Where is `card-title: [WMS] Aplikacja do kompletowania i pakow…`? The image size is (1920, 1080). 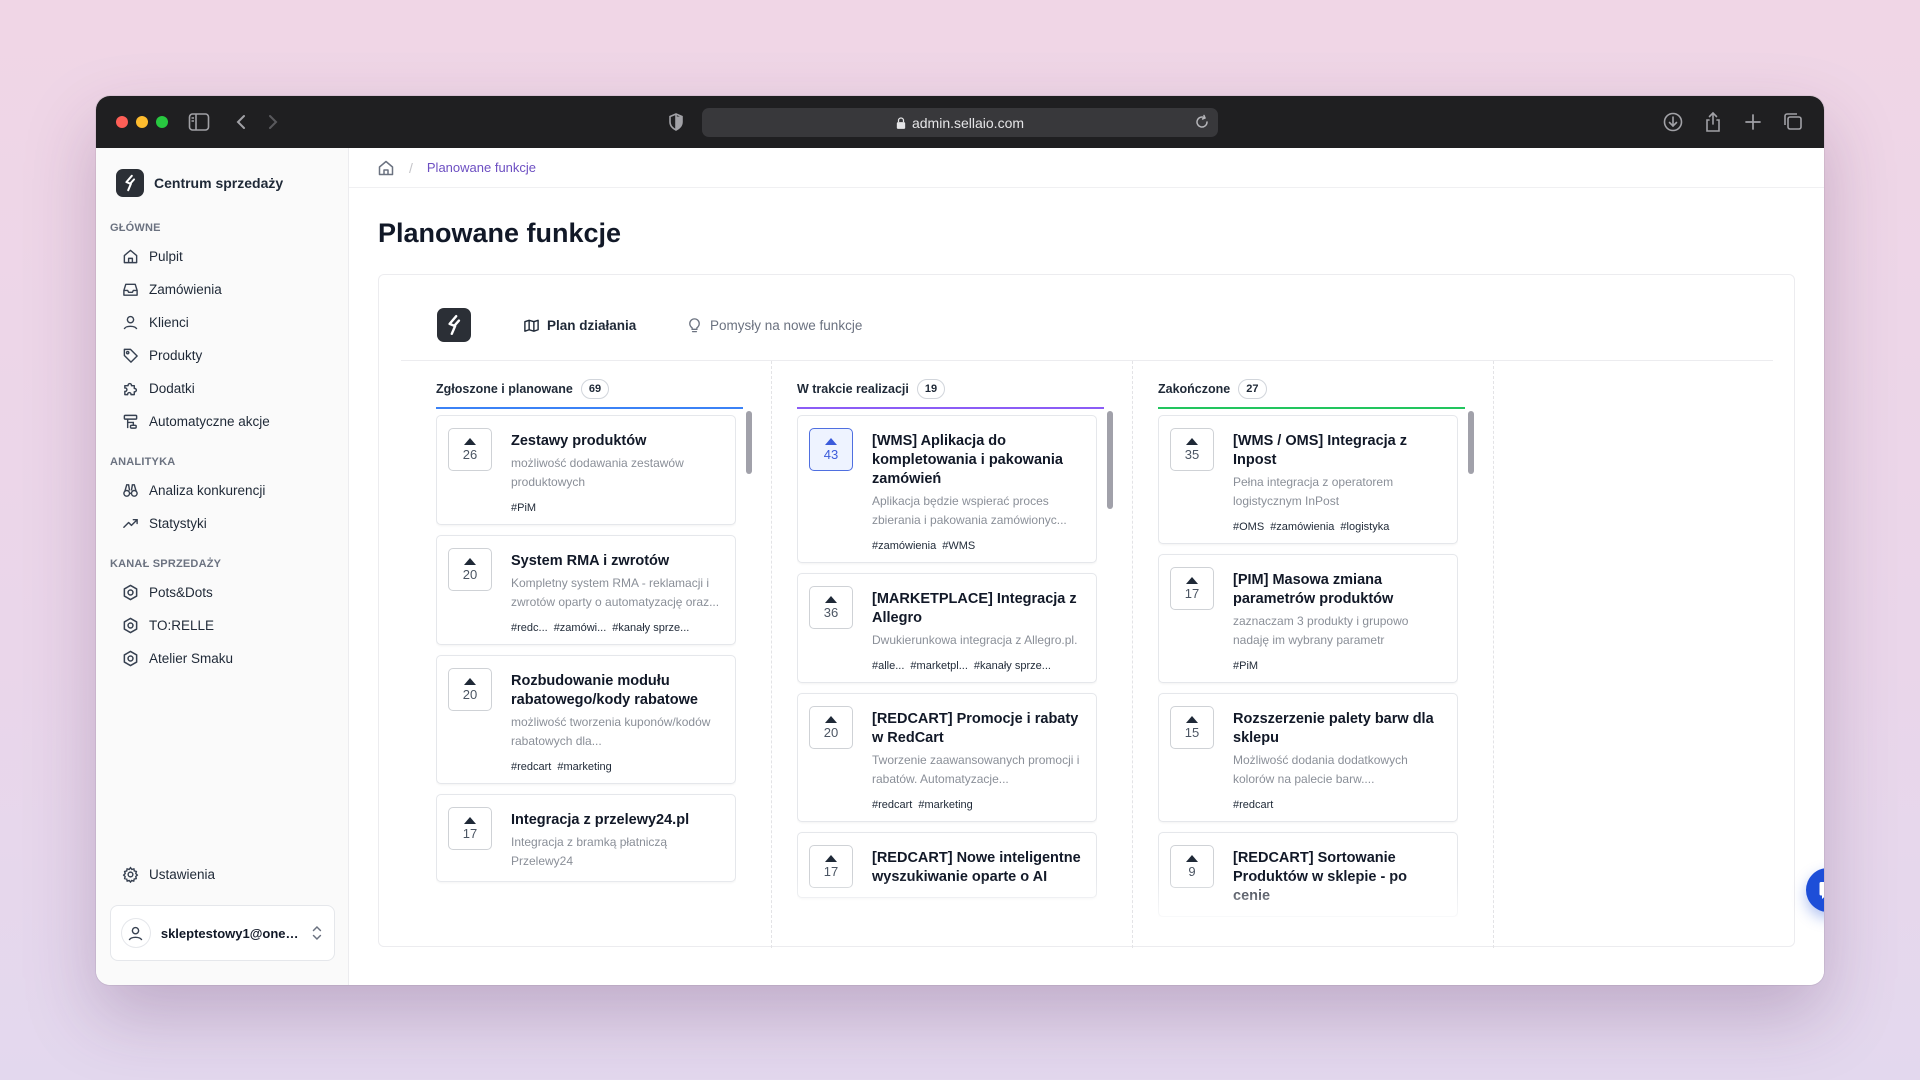 card-title: [WMS] Aplikacja do kompletowania i pakow… is located at coordinates (967, 460).